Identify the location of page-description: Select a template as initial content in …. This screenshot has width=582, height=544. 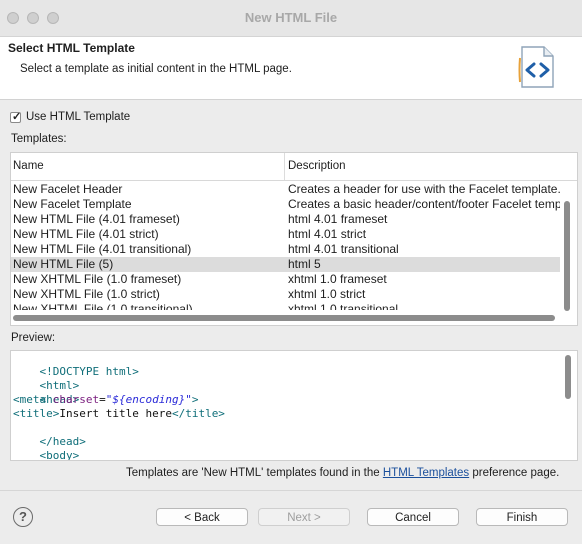
(156, 69).